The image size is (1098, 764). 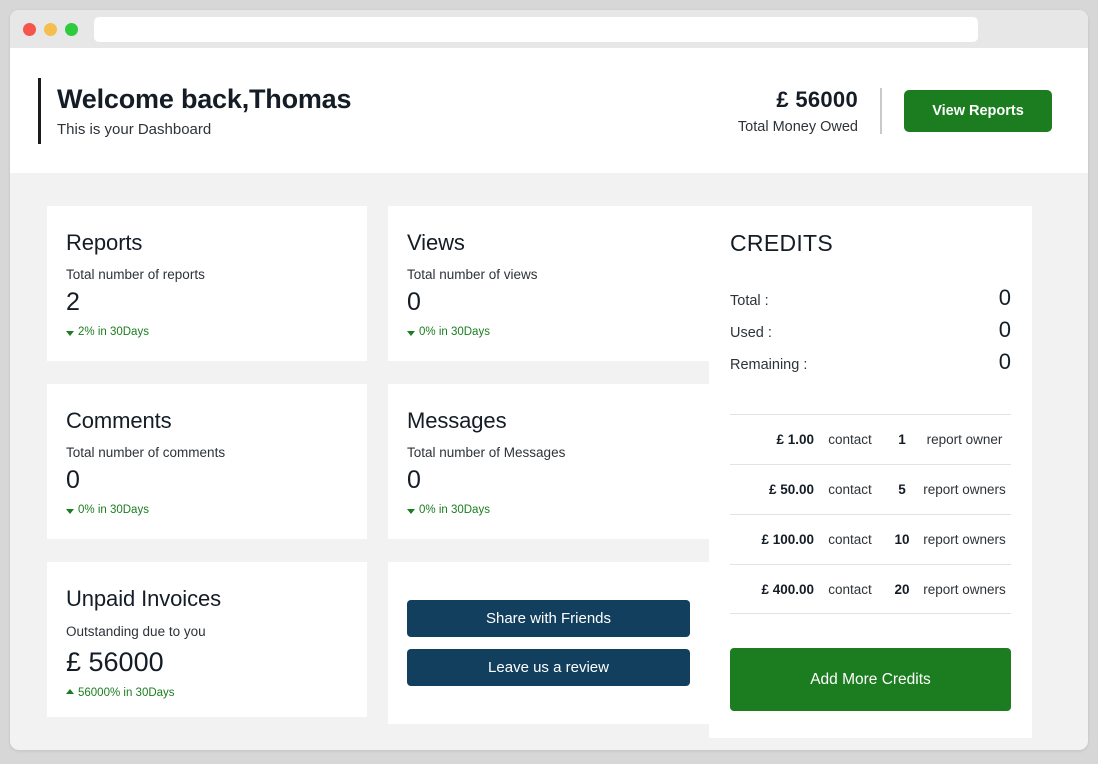 What do you see at coordinates (902, 540) in the screenshot?
I see `count-cell: 10` at bounding box center [902, 540].